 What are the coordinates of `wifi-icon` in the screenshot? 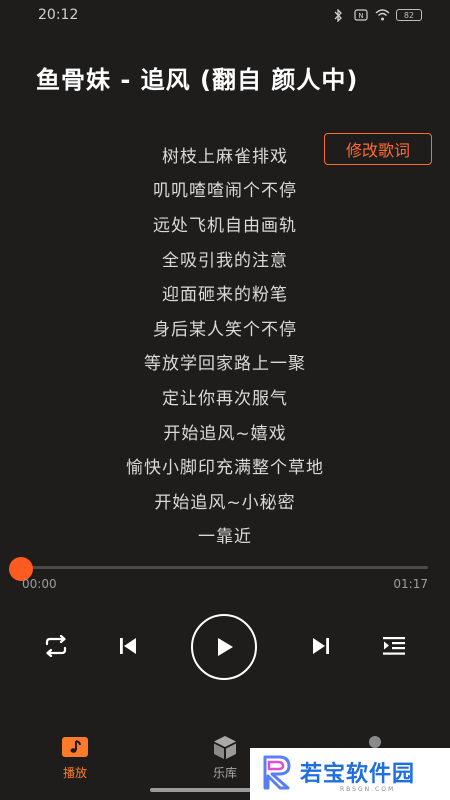 It's located at (382, 15).